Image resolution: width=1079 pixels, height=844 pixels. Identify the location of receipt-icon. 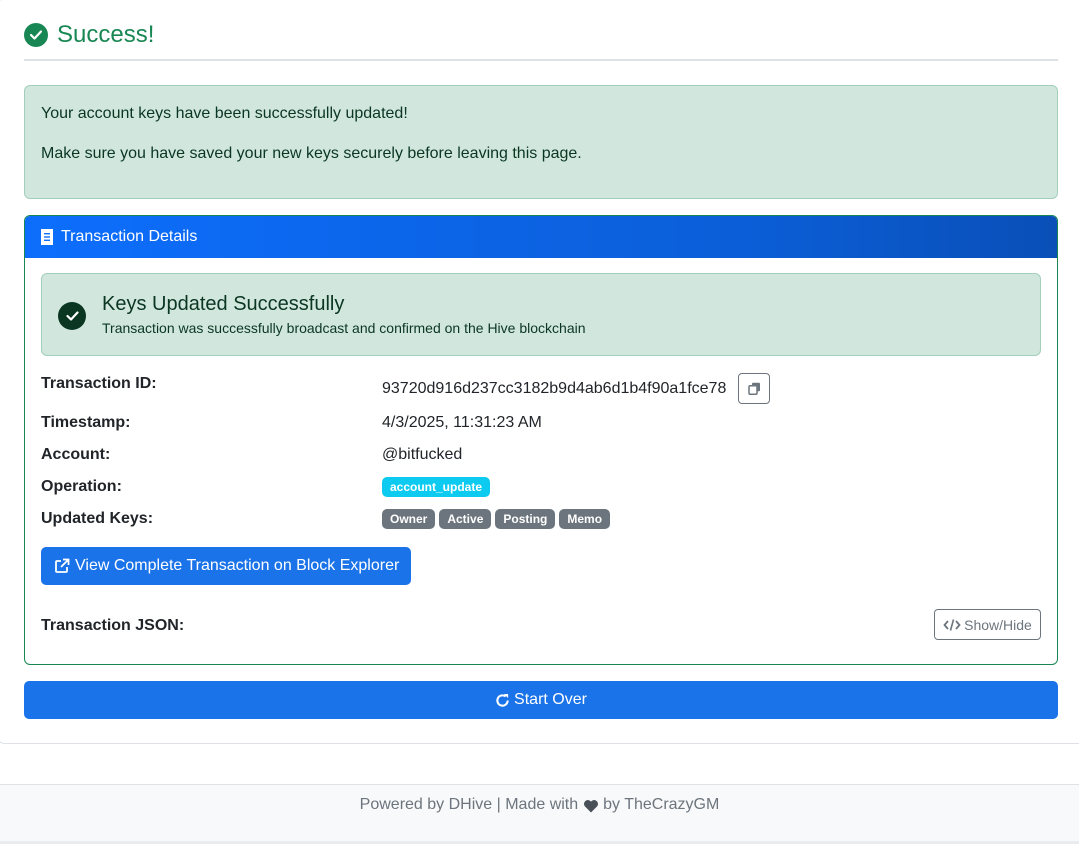
(47, 237).